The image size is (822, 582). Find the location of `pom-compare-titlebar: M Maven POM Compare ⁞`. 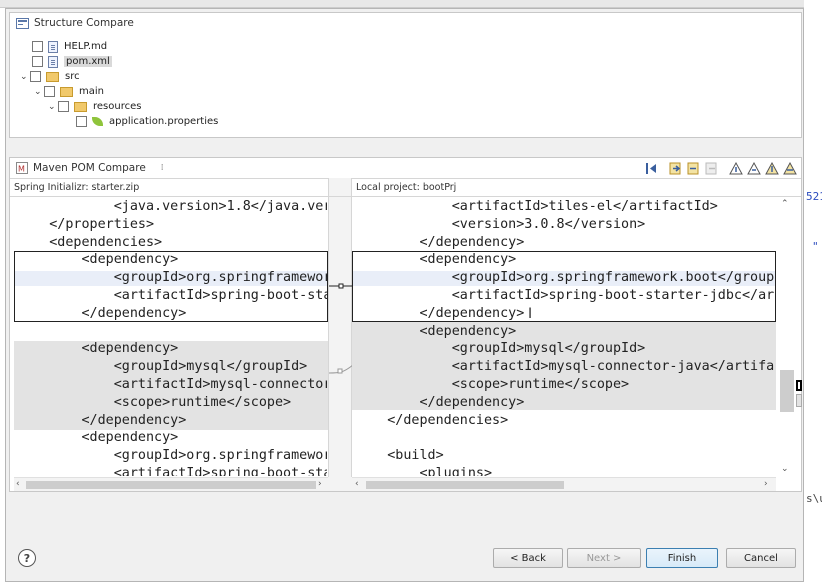

pom-compare-titlebar: M Maven POM Compare ⁞ is located at coordinates (87, 168).